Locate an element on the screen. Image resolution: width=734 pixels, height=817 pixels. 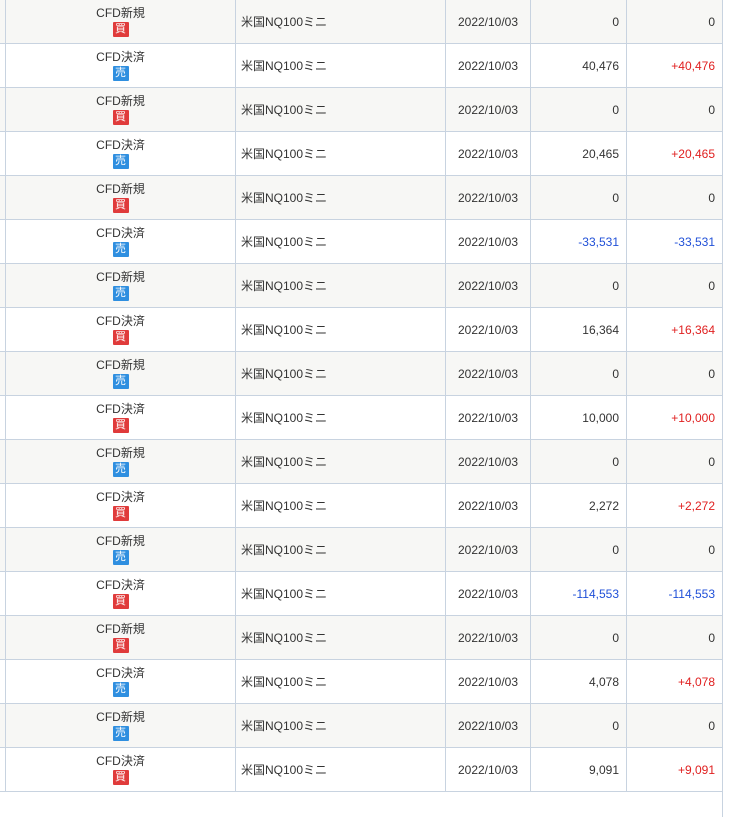
pnl-cell: +4,078 is located at coordinates (674, 681).